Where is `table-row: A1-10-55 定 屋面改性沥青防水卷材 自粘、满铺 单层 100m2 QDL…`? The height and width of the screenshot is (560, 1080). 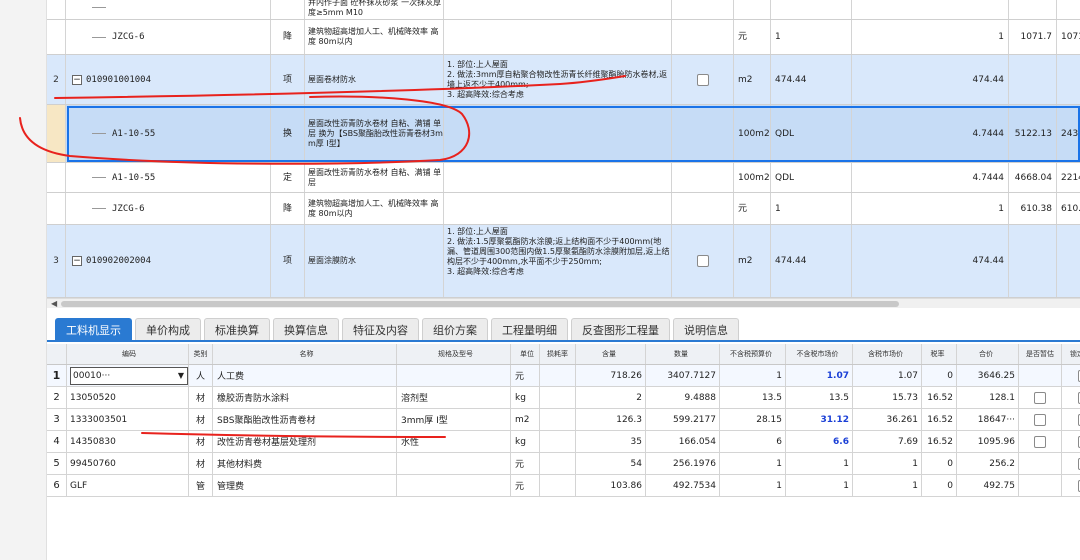 table-row: A1-10-55 定 屋面改性沥青防水卷材 自粘、满铺 单层 100m2 QDL… is located at coordinates (563, 178).